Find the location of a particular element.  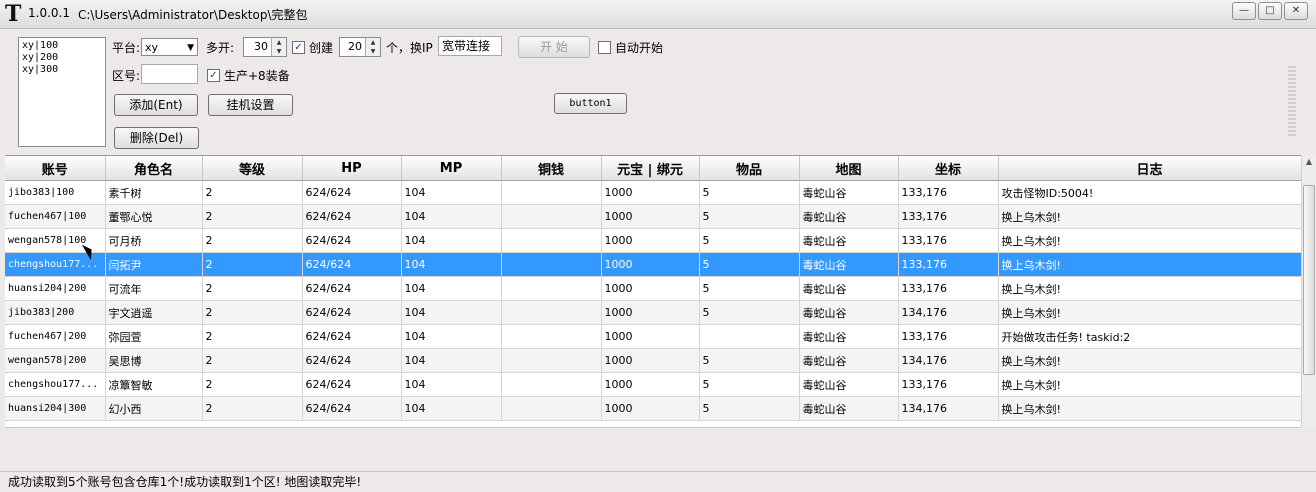

add-button: 添加(Ent) is located at coordinates (156, 105).